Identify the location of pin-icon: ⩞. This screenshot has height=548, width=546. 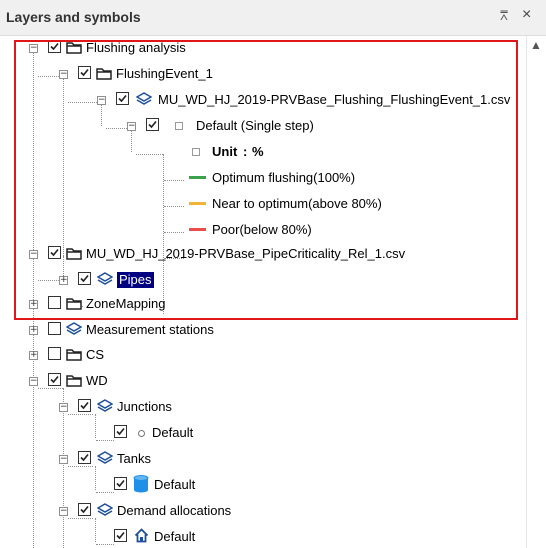
(504, 16).